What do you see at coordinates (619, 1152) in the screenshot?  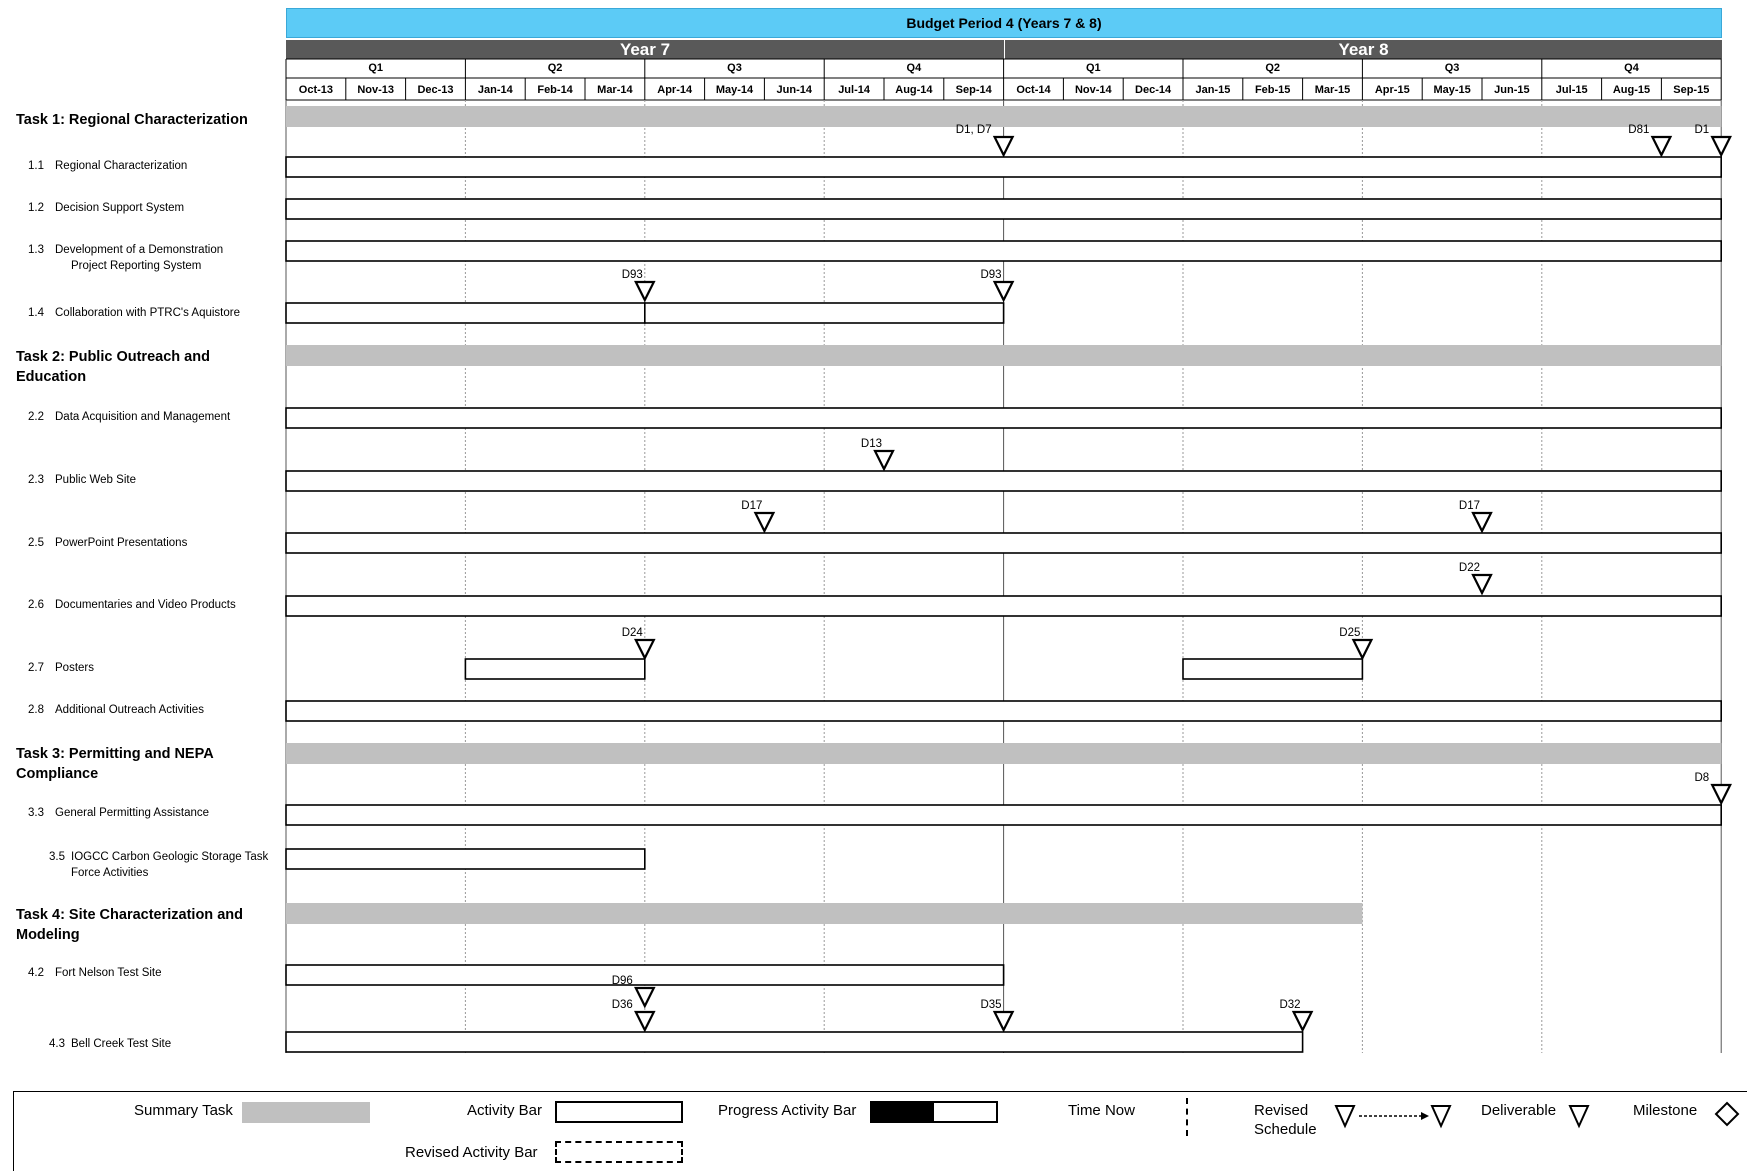 I see `legend-revised-activity-swatch` at bounding box center [619, 1152].